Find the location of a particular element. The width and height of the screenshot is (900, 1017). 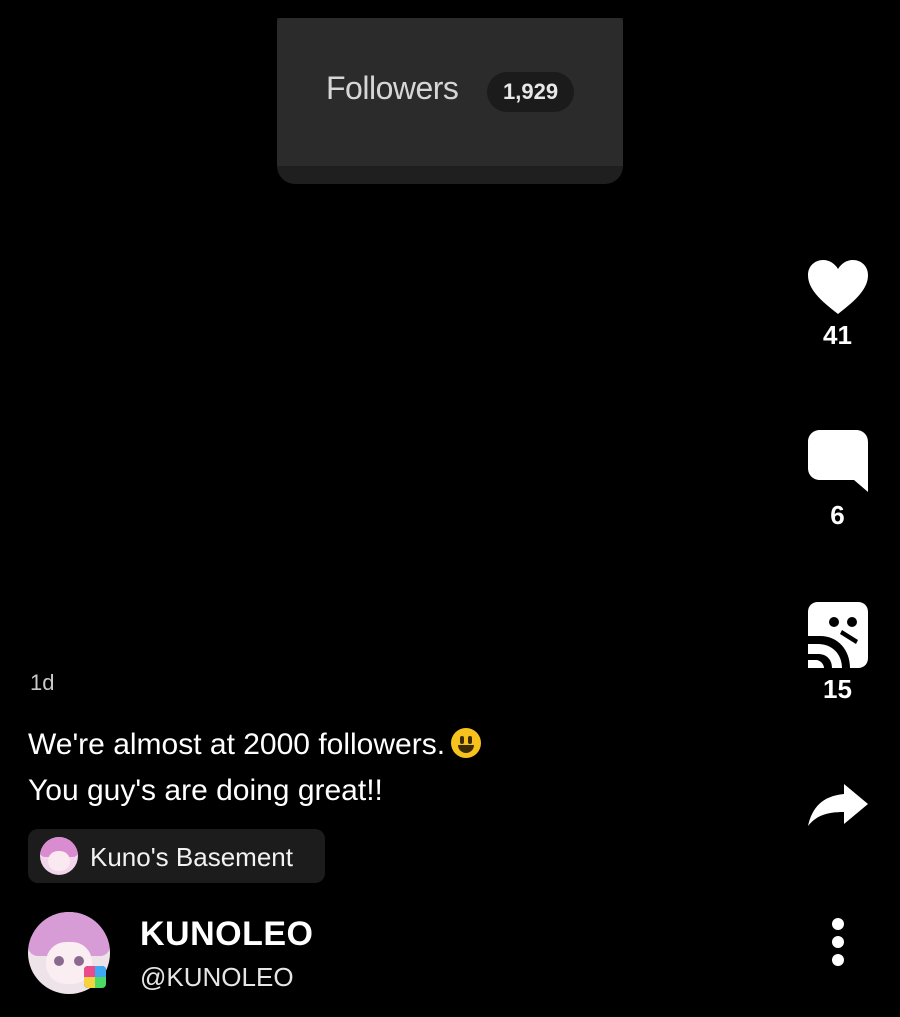

heart-icon is located at coordinates (837, 287).